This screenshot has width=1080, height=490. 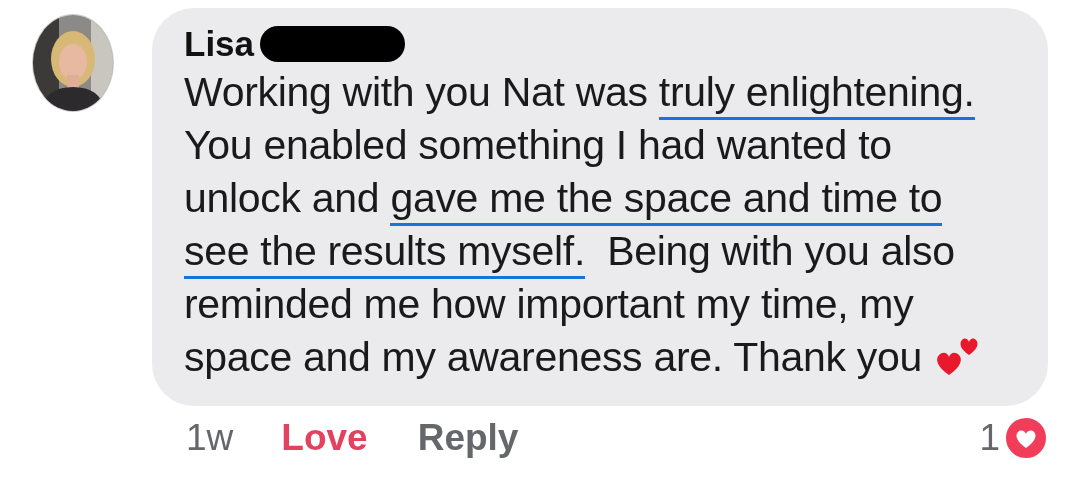 What do you see at coordinates (324, 438) in the screenshot?
I see `love-link: Love` at bounding box center [324, 438].